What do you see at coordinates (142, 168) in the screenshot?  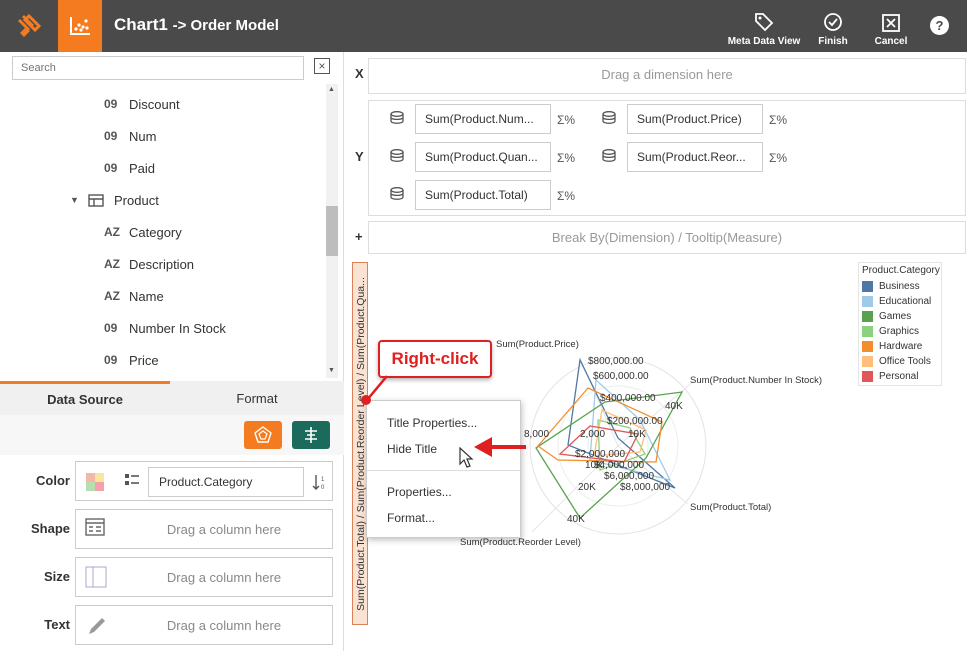 I see `tree-item-label: Paid` at bounding box center [142, 168].